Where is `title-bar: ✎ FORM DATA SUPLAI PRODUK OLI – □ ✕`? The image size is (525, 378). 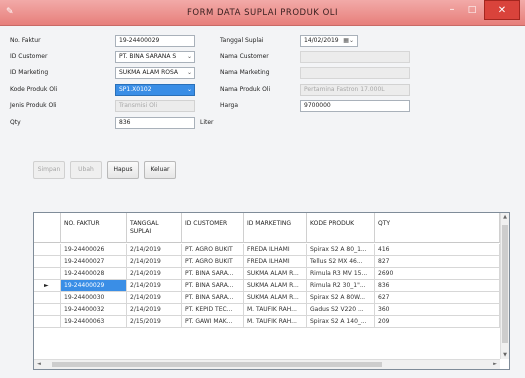 title-bar: ✎ FORM DATA SUPLAI PRODUK OLI – □ ✕ is located at coordinates (262, 13).